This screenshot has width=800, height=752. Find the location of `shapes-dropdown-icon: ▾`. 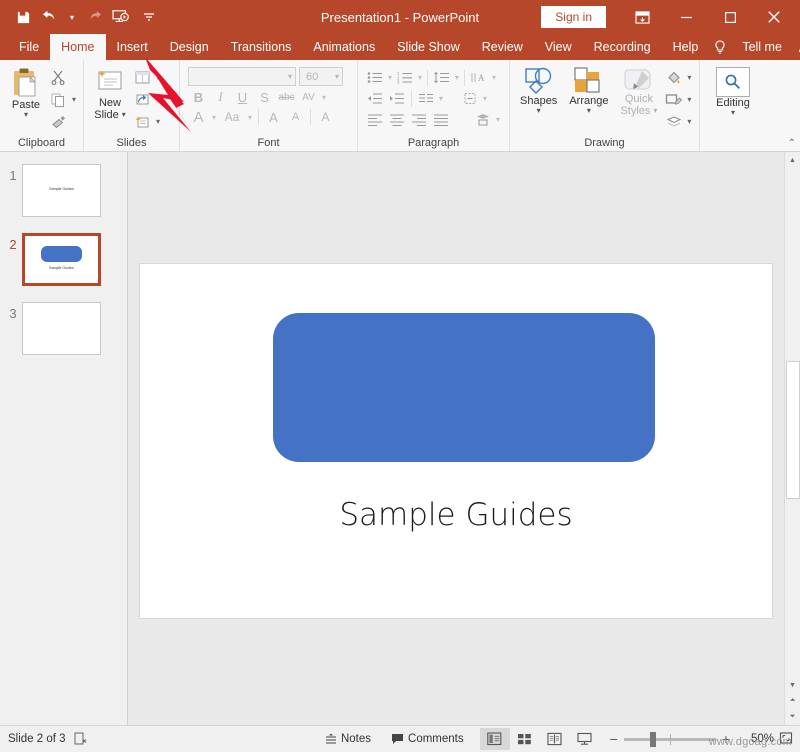

shapes-dropdown-icon: ▾ is located at coordinates (539, 111).